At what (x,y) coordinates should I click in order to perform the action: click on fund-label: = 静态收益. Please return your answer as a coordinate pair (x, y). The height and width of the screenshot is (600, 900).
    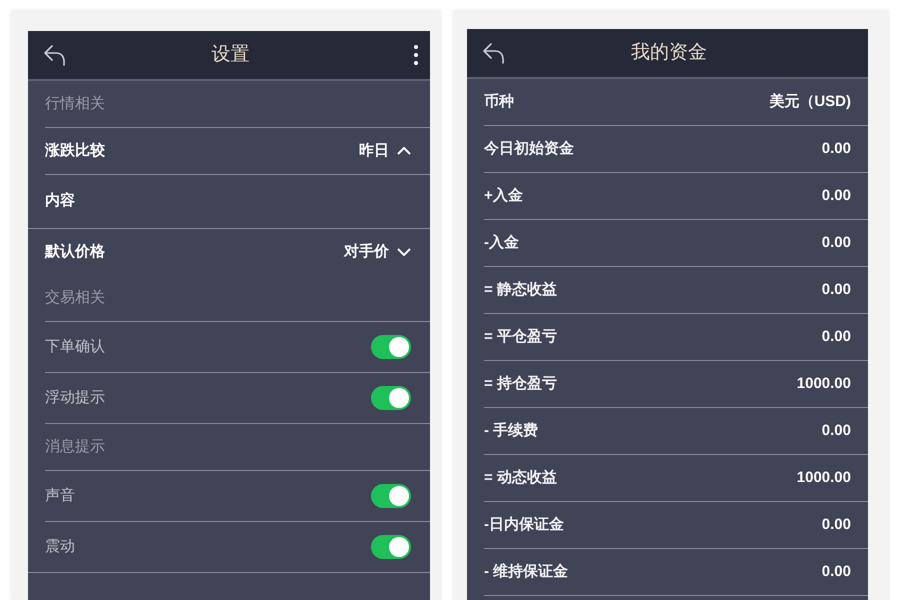
    Looking at the image, I should click on (520, 290).